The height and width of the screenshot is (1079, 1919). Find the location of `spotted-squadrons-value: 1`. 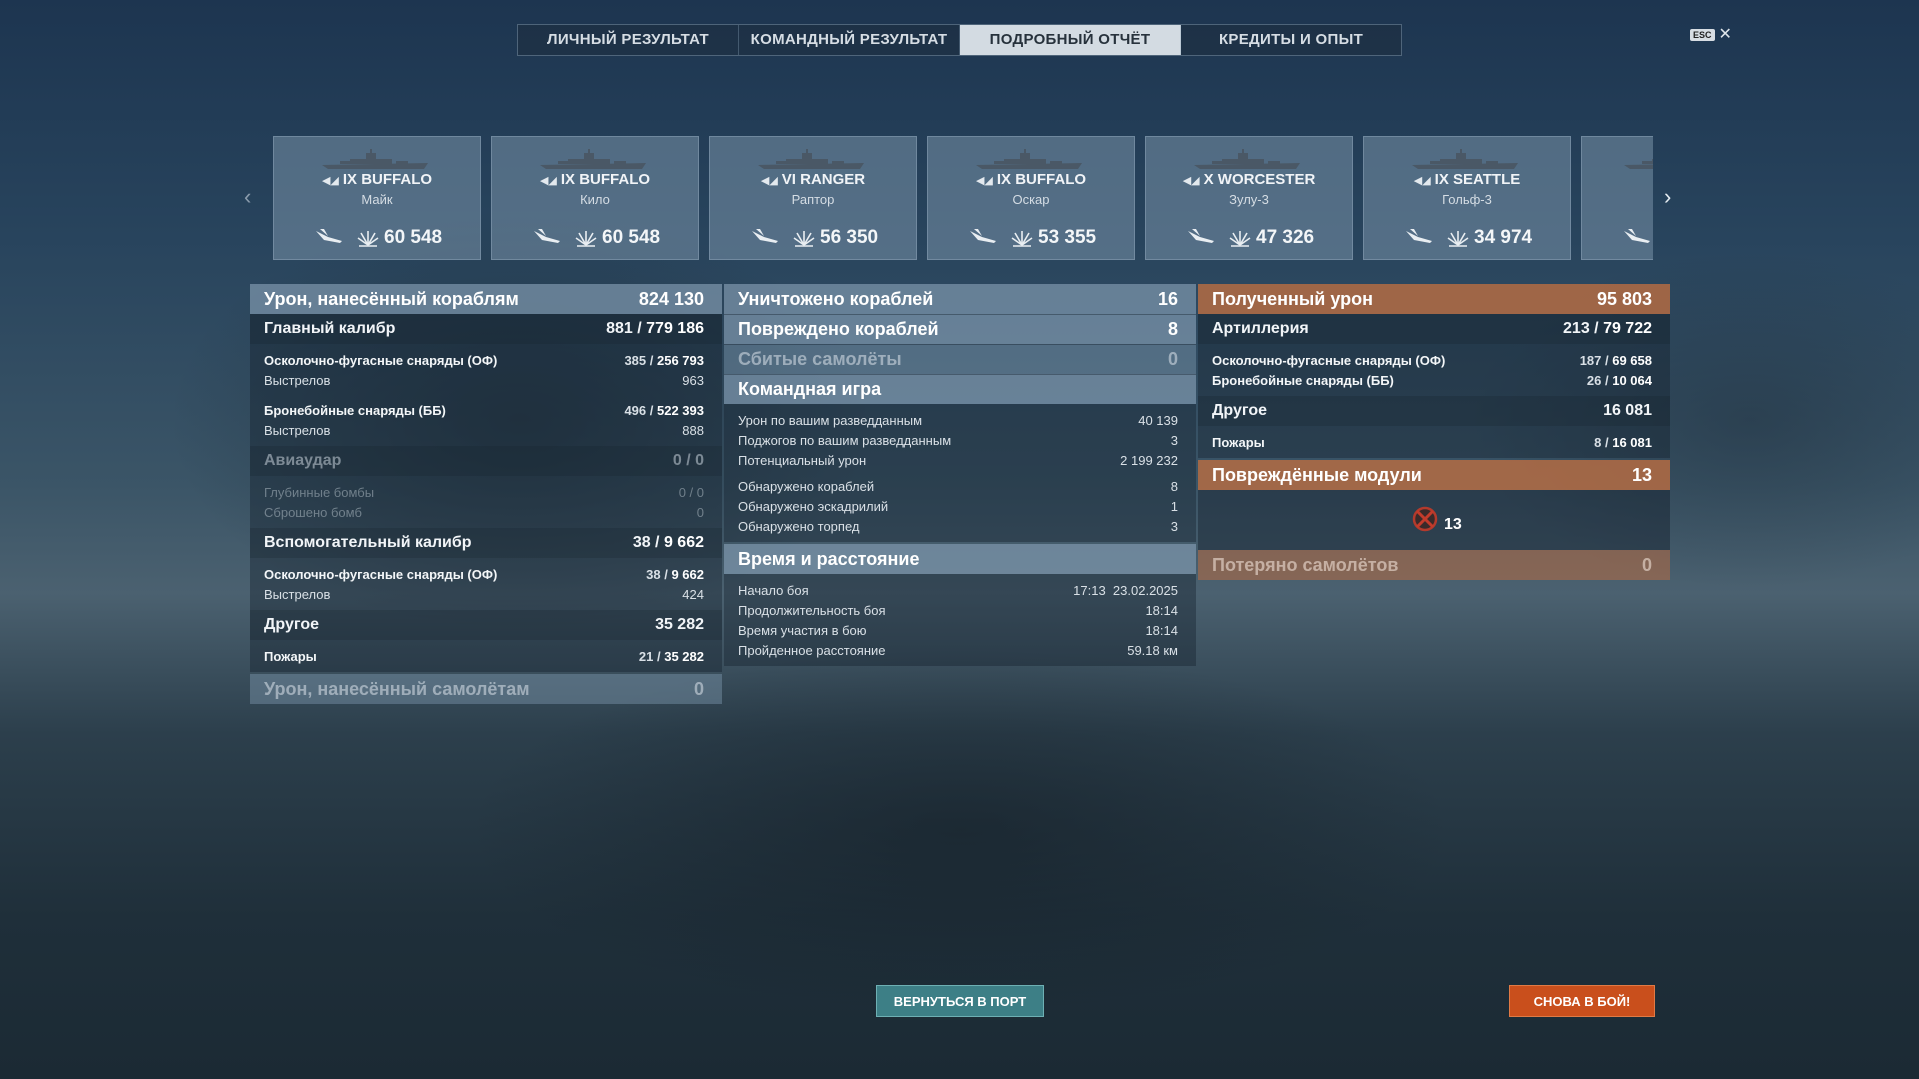

spotted-squadrons-value: 1 is located at coordinates (1174, 506).